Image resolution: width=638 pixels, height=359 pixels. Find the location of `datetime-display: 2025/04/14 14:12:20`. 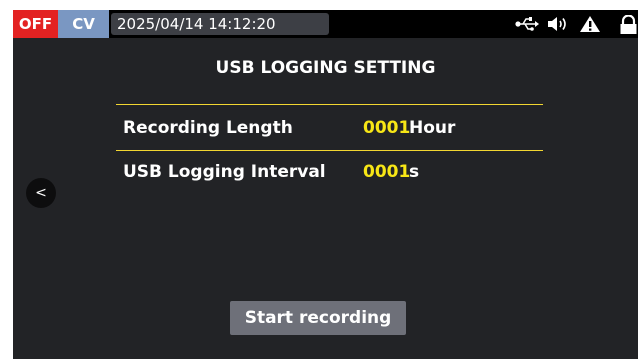

datetime-display: 2025/04/14 14:12:20 is located at coordinates (220, 24).